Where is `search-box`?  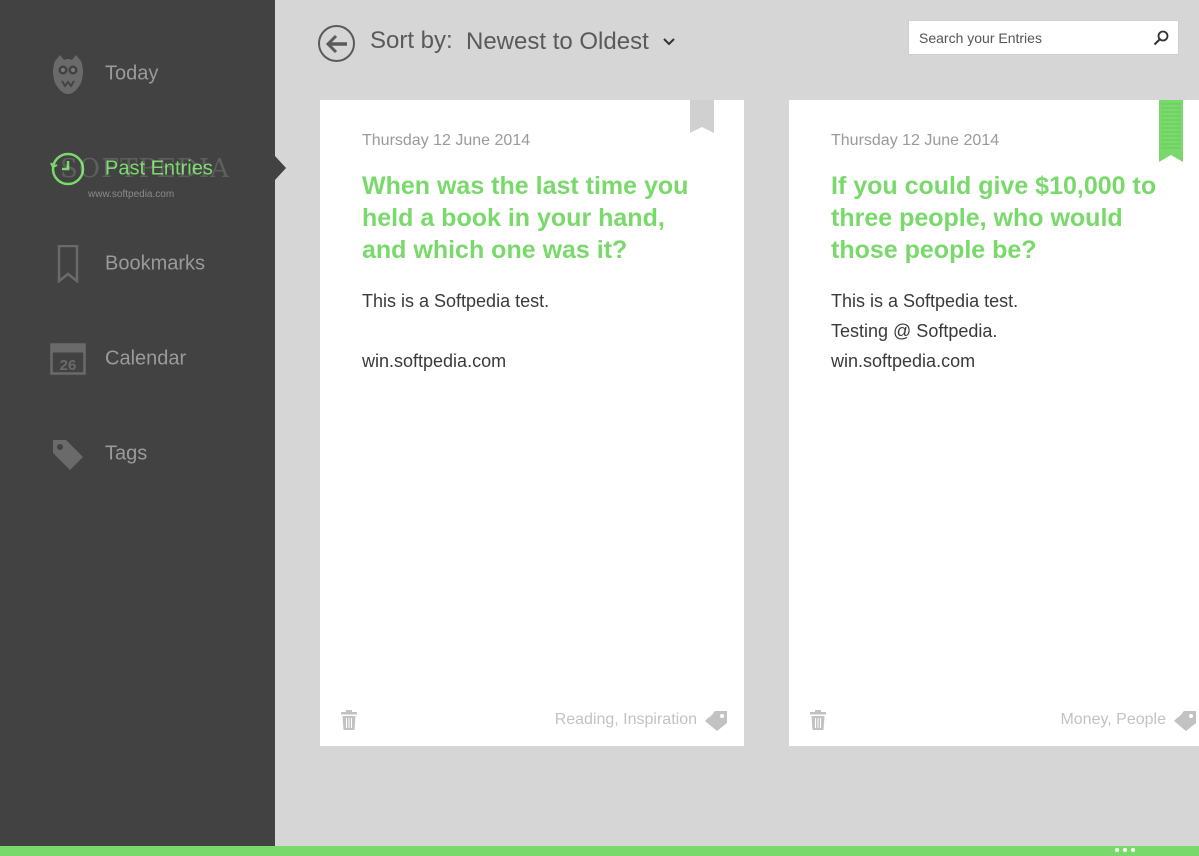 search-box is located at coordinates (1043, 37).